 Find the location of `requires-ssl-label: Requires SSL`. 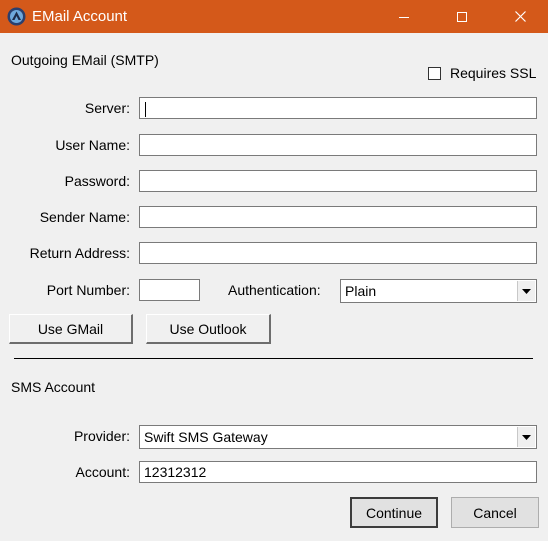

requires-ssl-label: Requires SSL is located at coordinates (493, 73).